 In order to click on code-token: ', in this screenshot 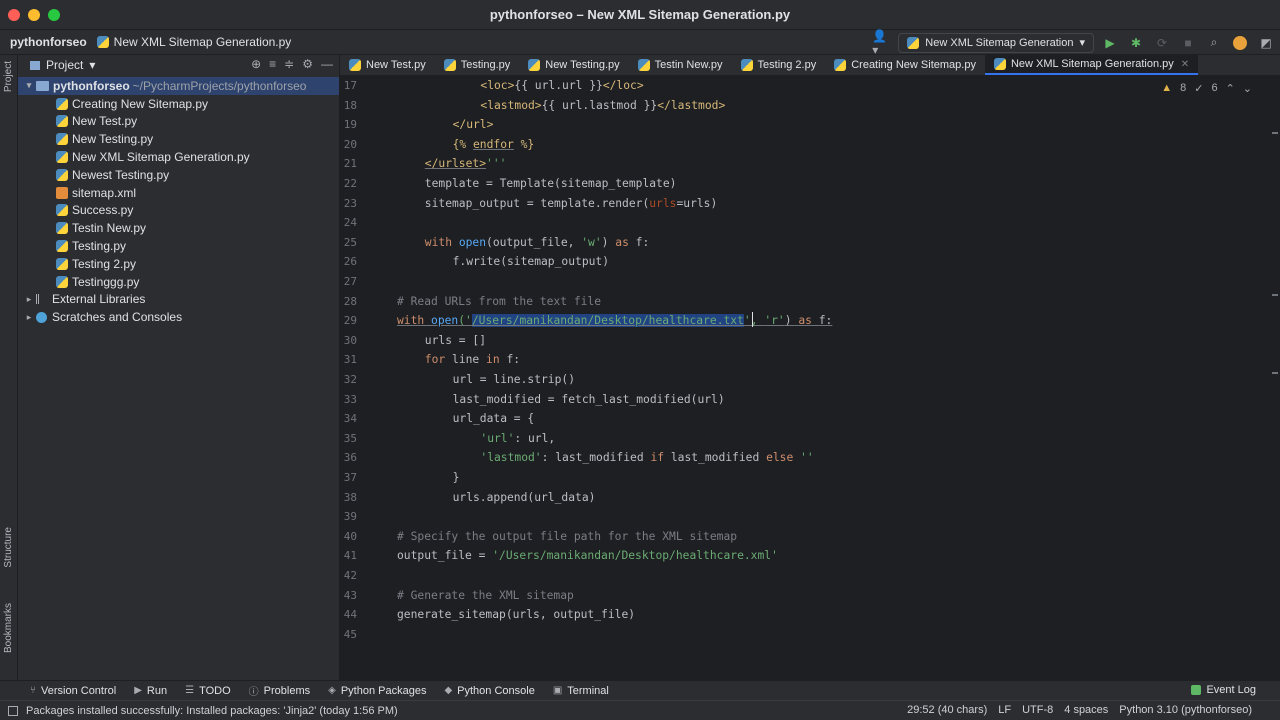, I will do `click(754, 321)`.